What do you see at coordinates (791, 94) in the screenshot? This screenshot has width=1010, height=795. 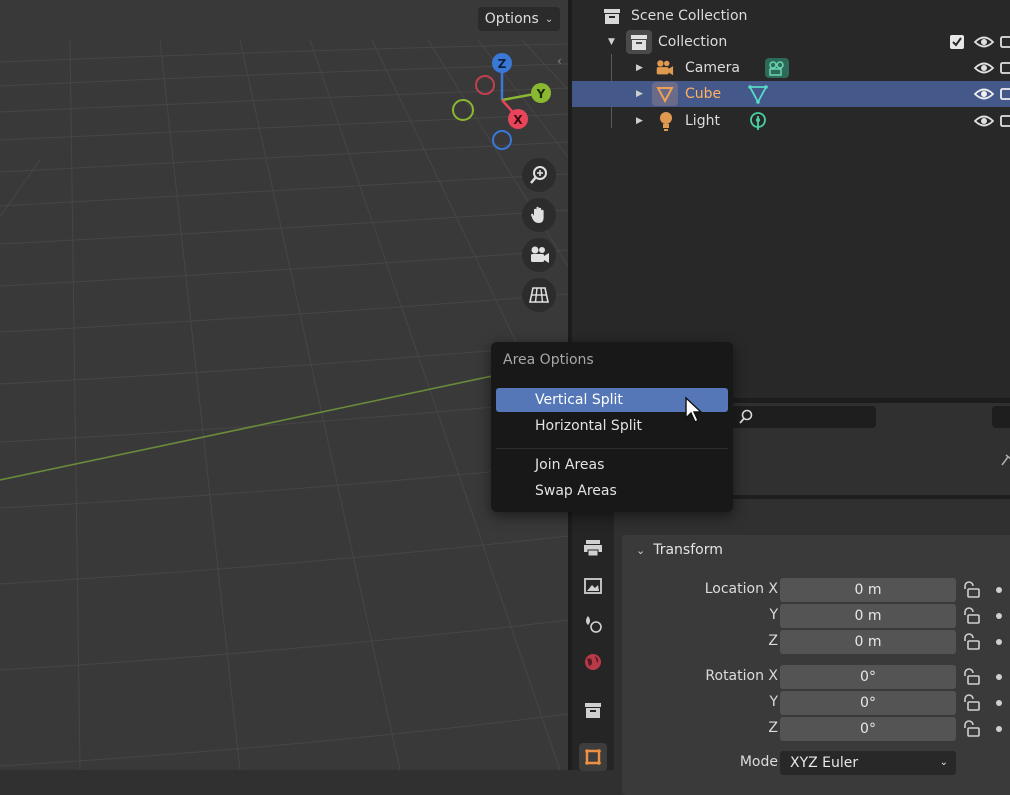 I see `outliner-item-cube: ▶ Cube` at bounding box center [791, 94].